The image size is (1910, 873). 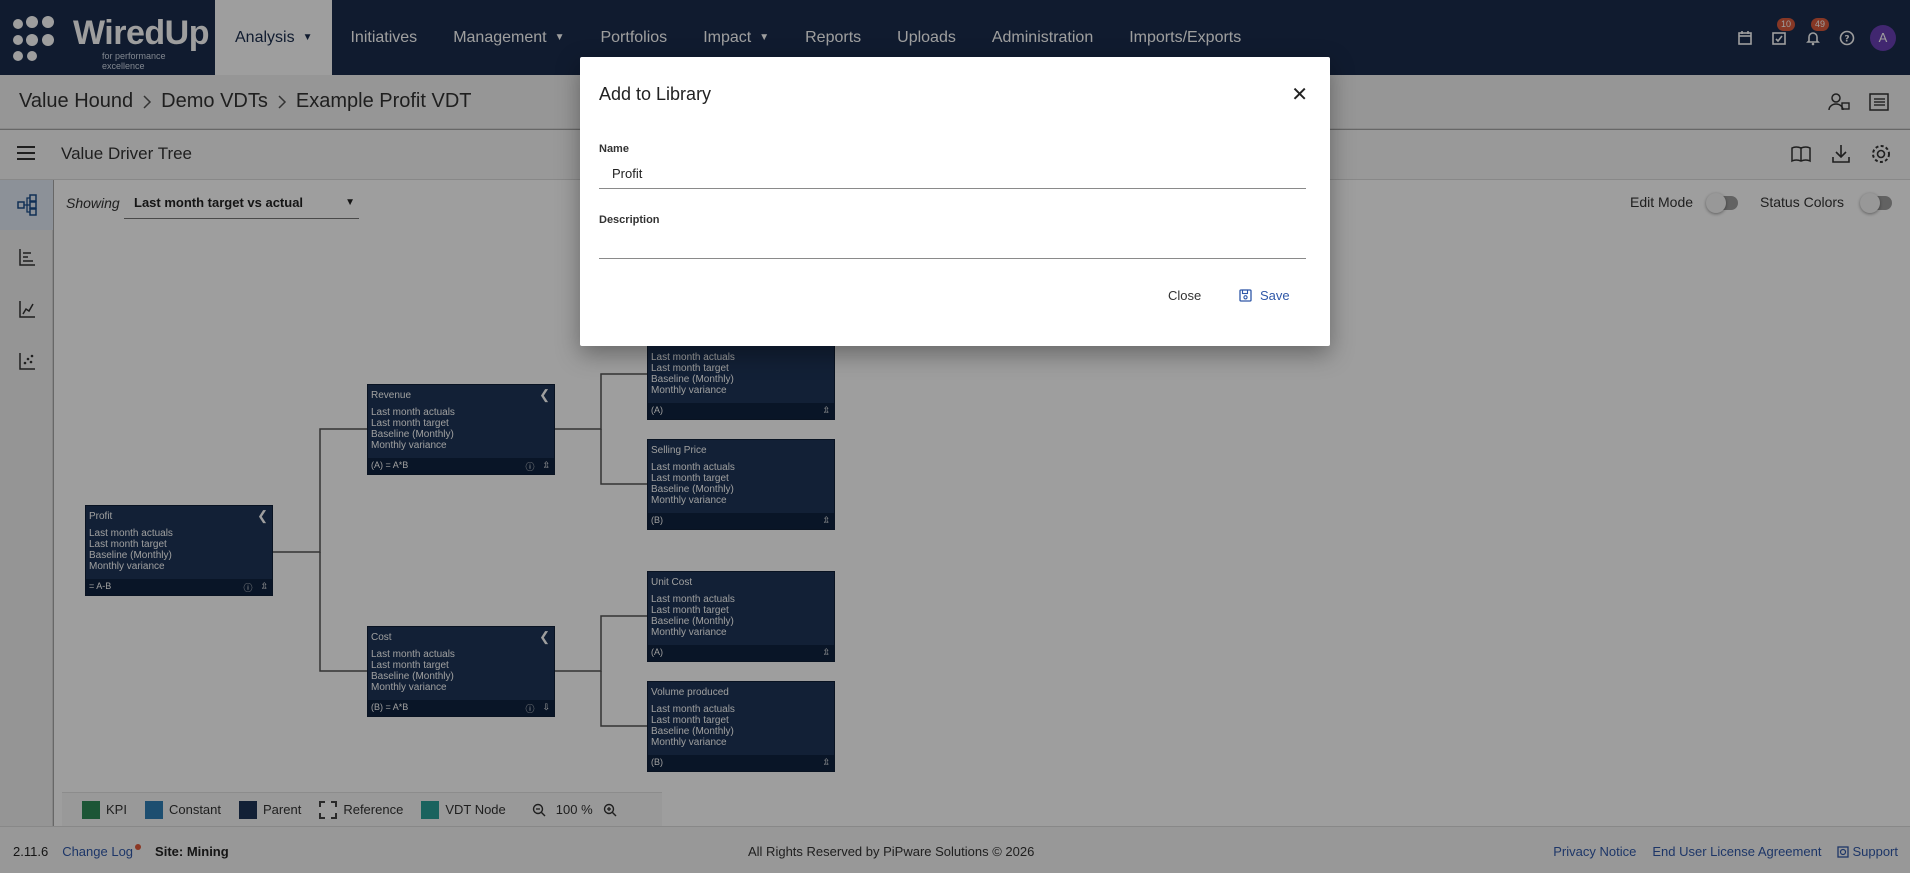 What do you see at coordinates (672, 582) in the screenshot?
I see `node-title: Unit Cost` at bounding box center [672, 582].